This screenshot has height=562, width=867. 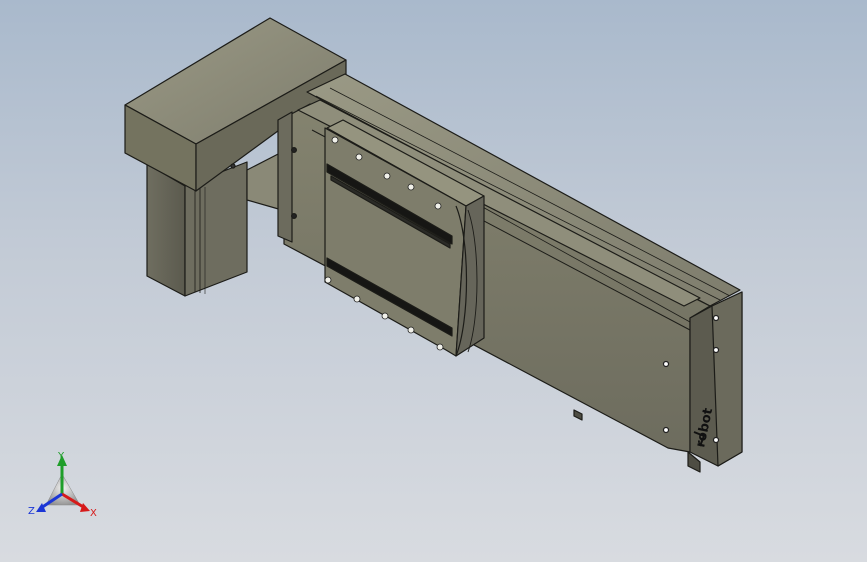 I want to click on z-axis-label: Z, so click(x=31, y=511).